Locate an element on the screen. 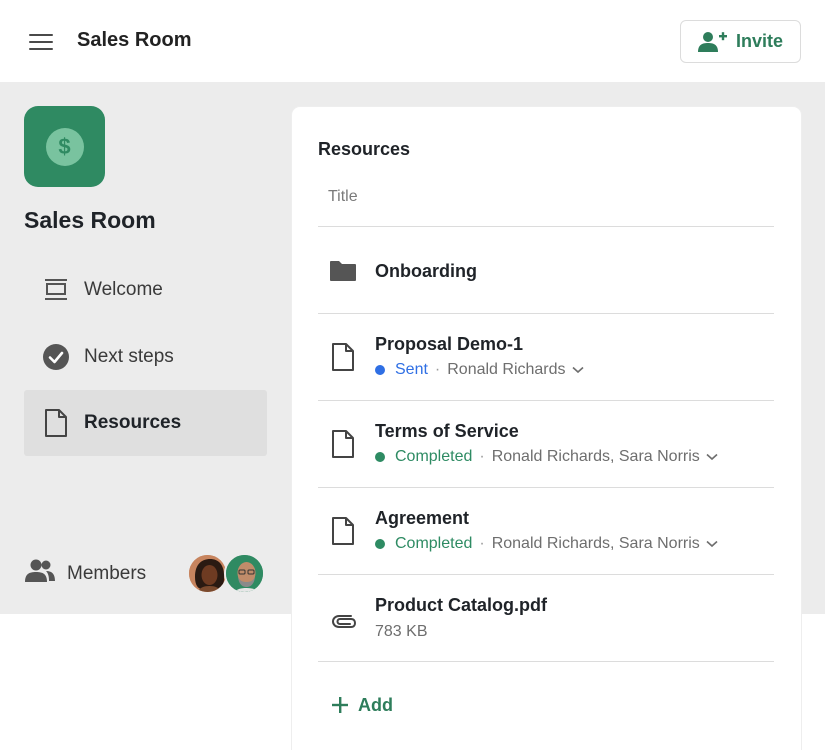 This screenshot has height=750, width=825. resource-meta: Sent · Ronald Richards is located at coordinates (479, 370).